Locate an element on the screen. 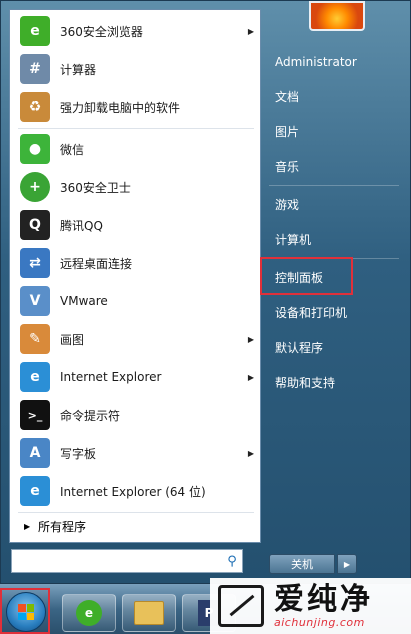 Image resolution: width=411 pixels, height=634 pixels. right-item-administrator: Administrator is located at coordinates (334, 62).